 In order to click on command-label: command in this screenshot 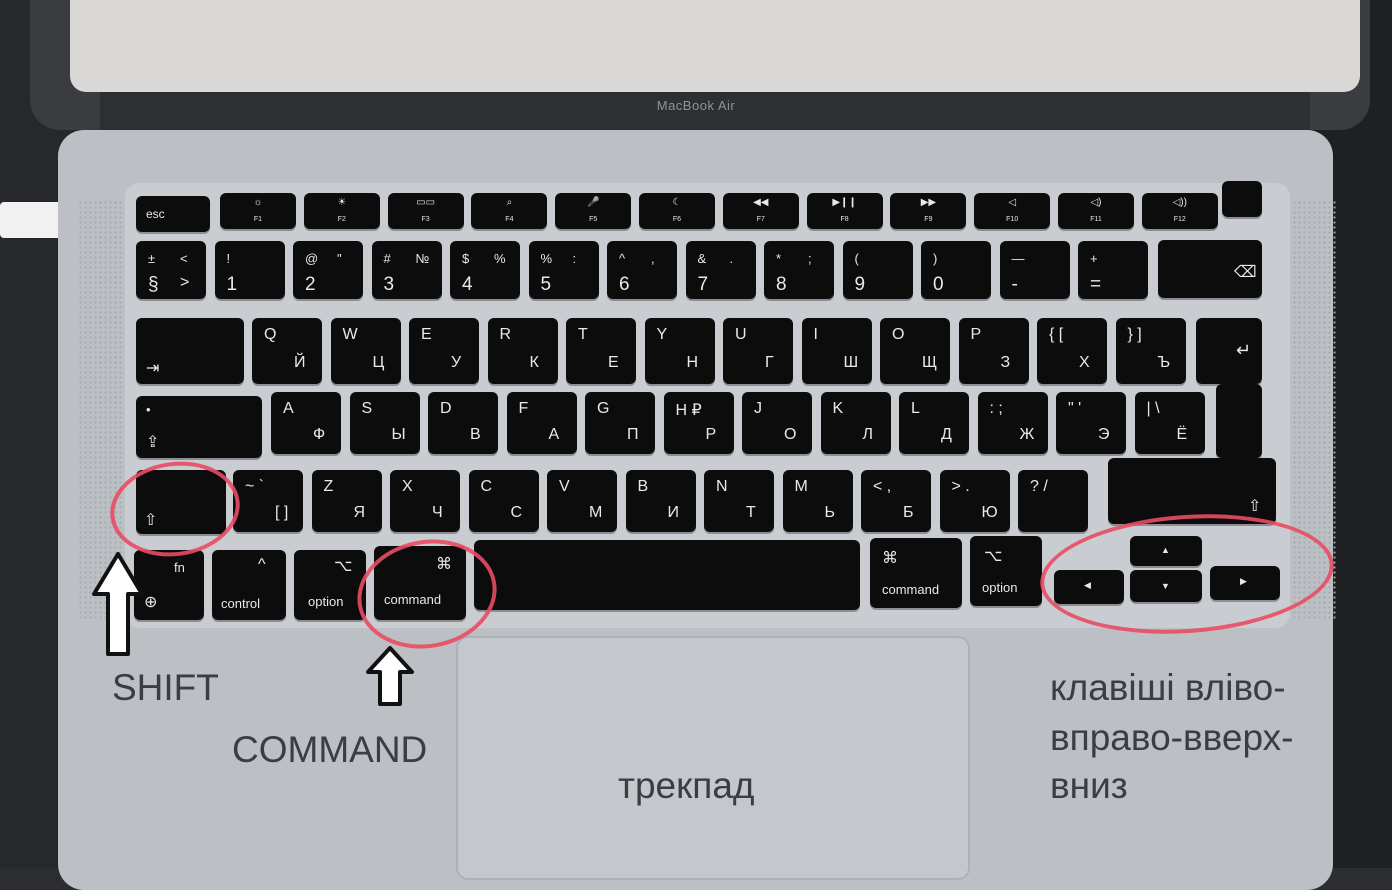, I will do `click(911, 589)`.